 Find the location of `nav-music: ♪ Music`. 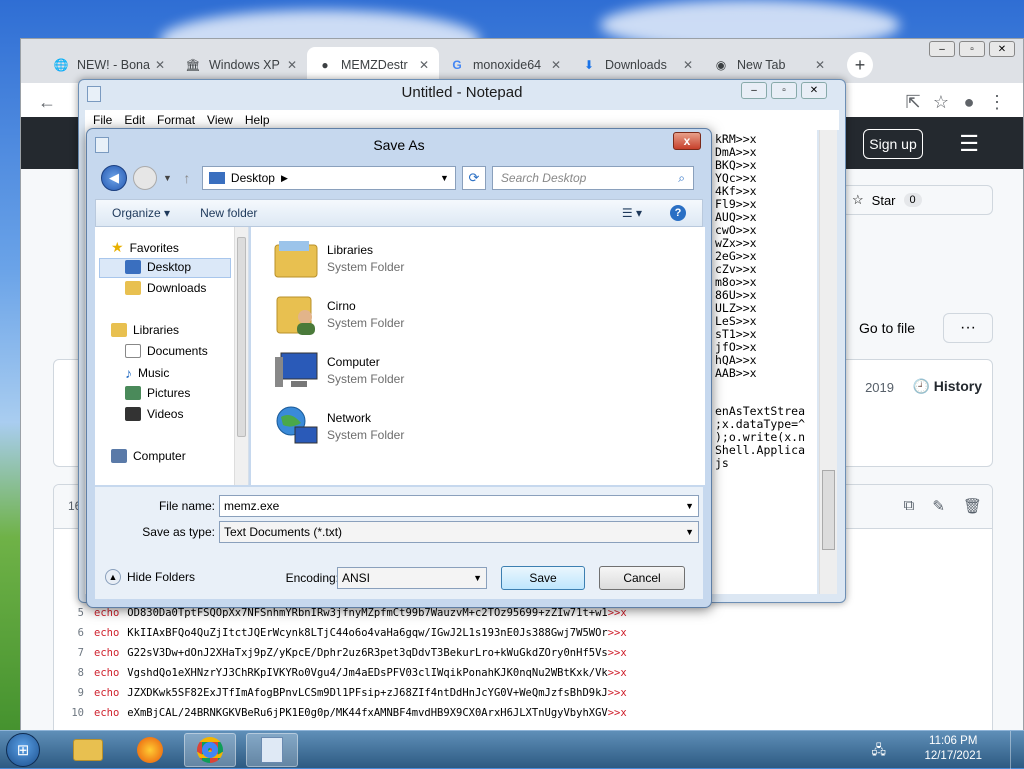

nav-music: ♪ Music is located at coordinates (147, 373).